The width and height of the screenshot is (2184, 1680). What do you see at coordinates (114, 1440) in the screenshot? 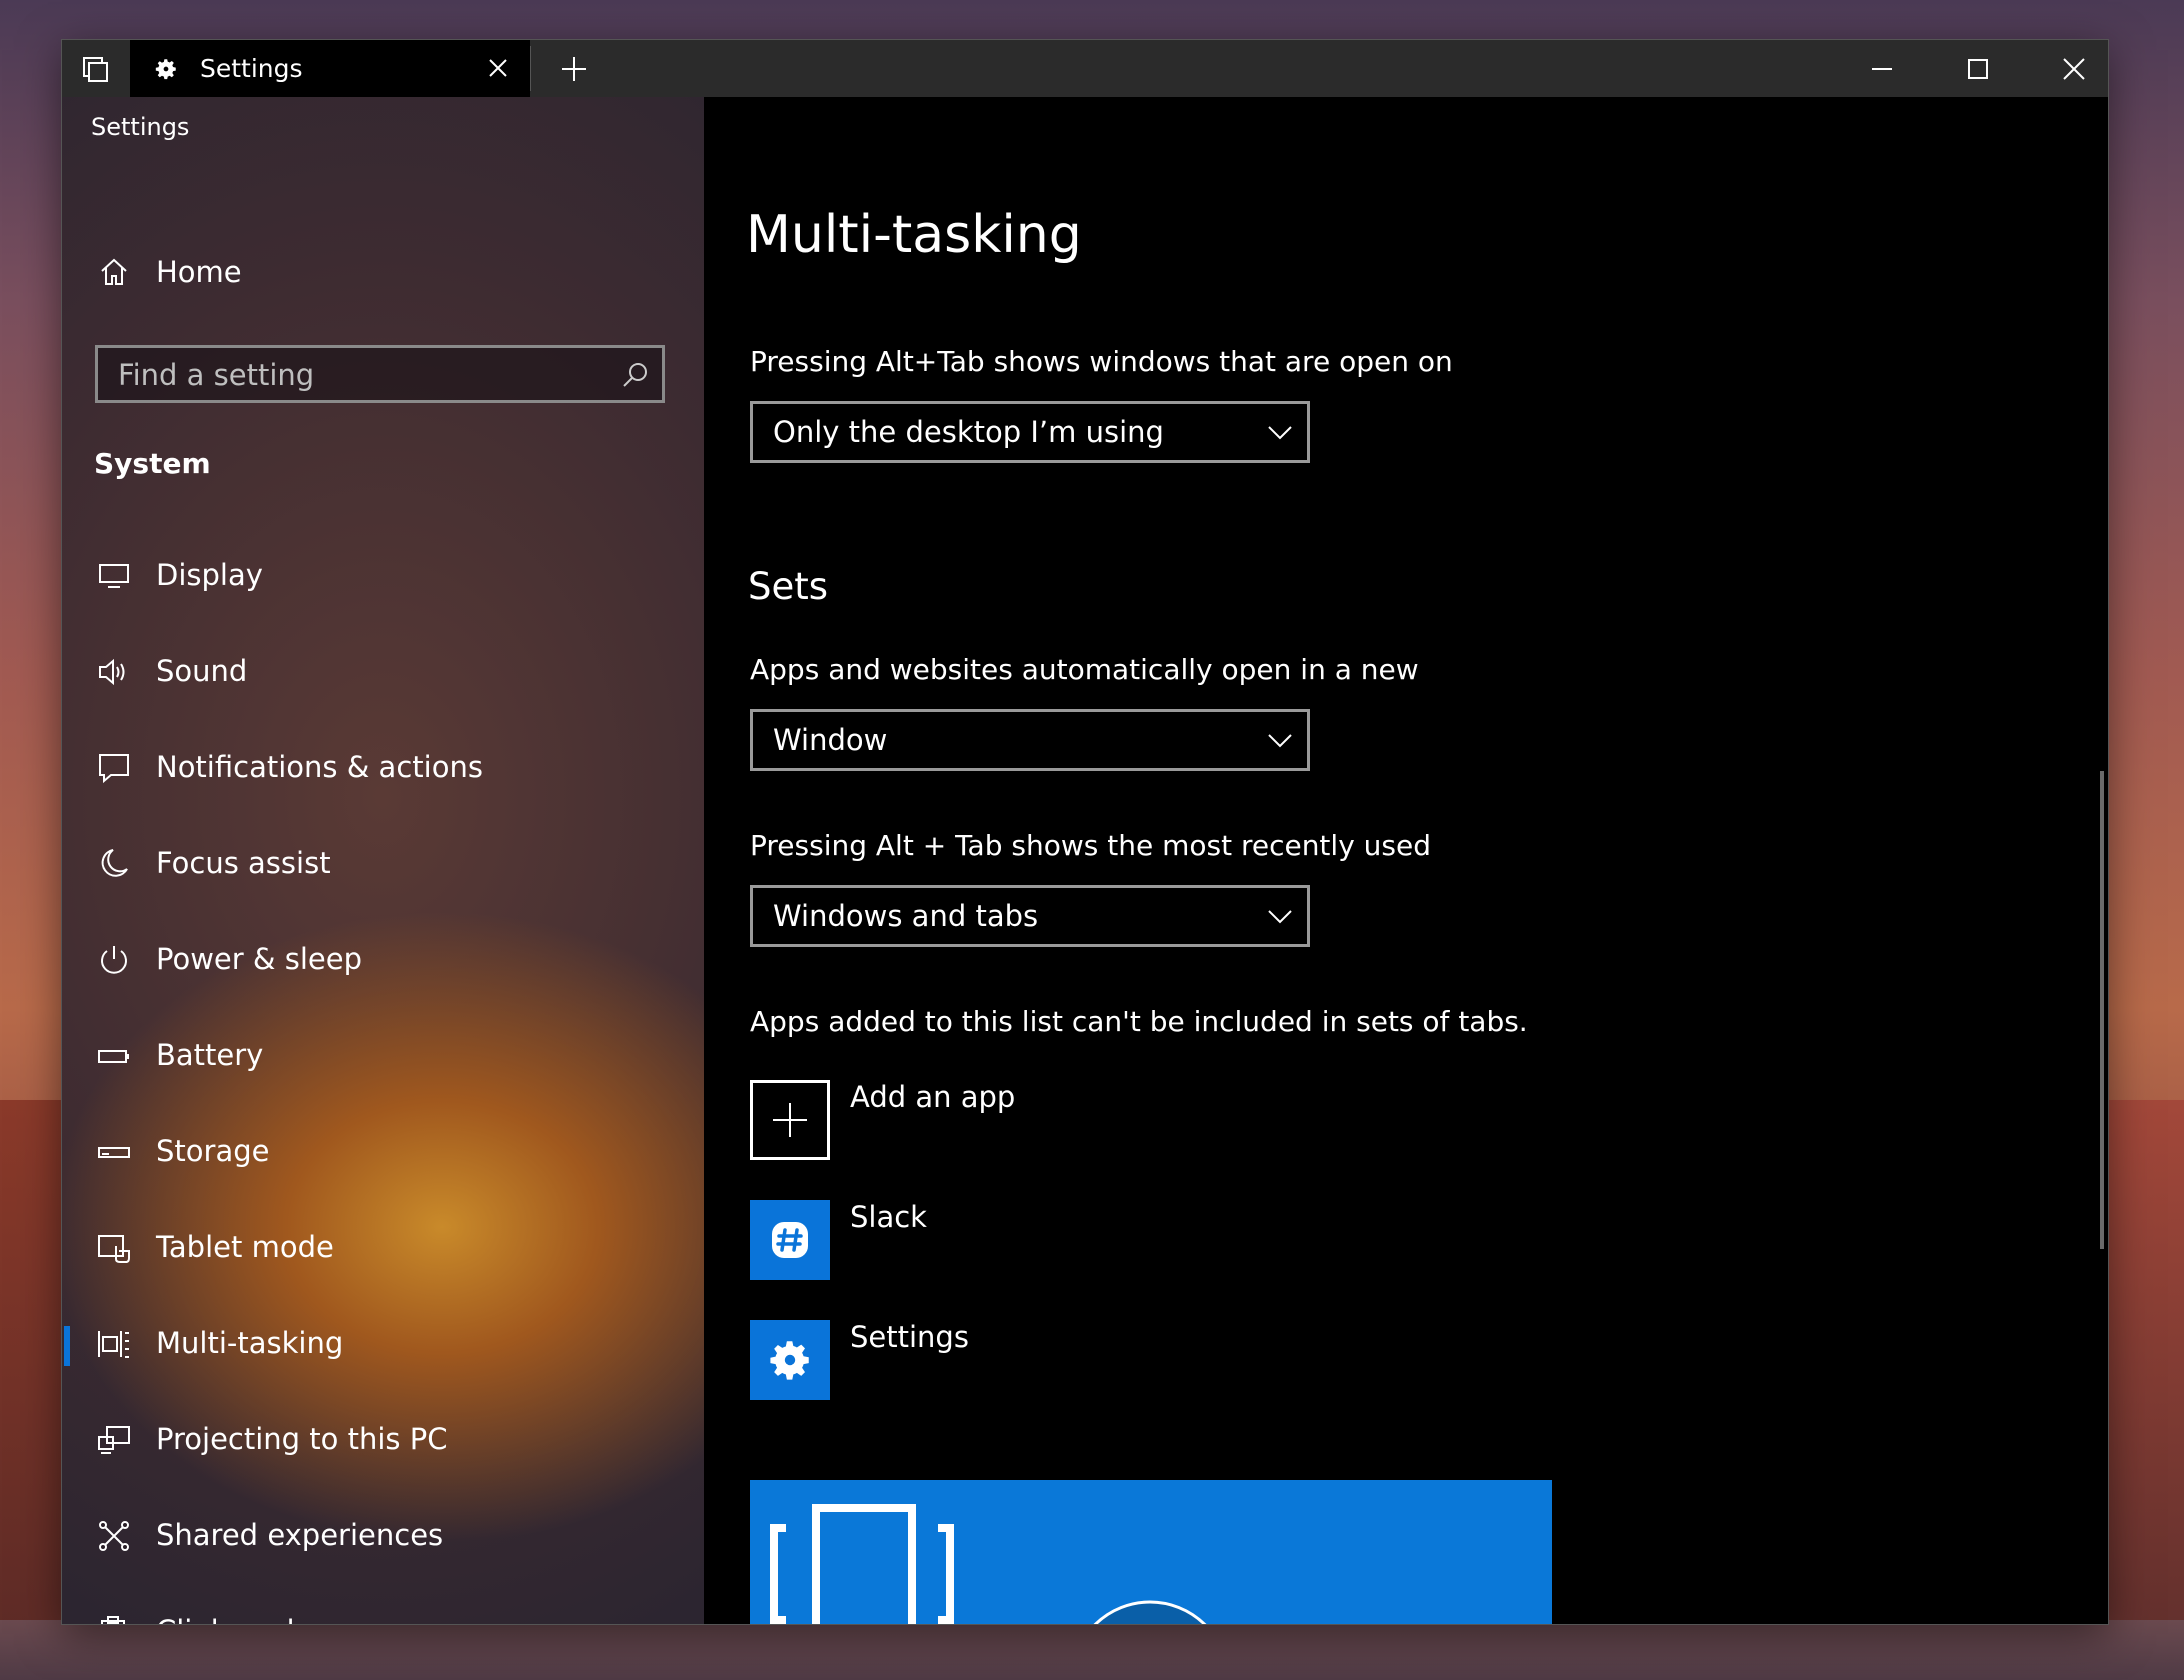
I see `projecting-icon` at bounding box center [114, 1440].